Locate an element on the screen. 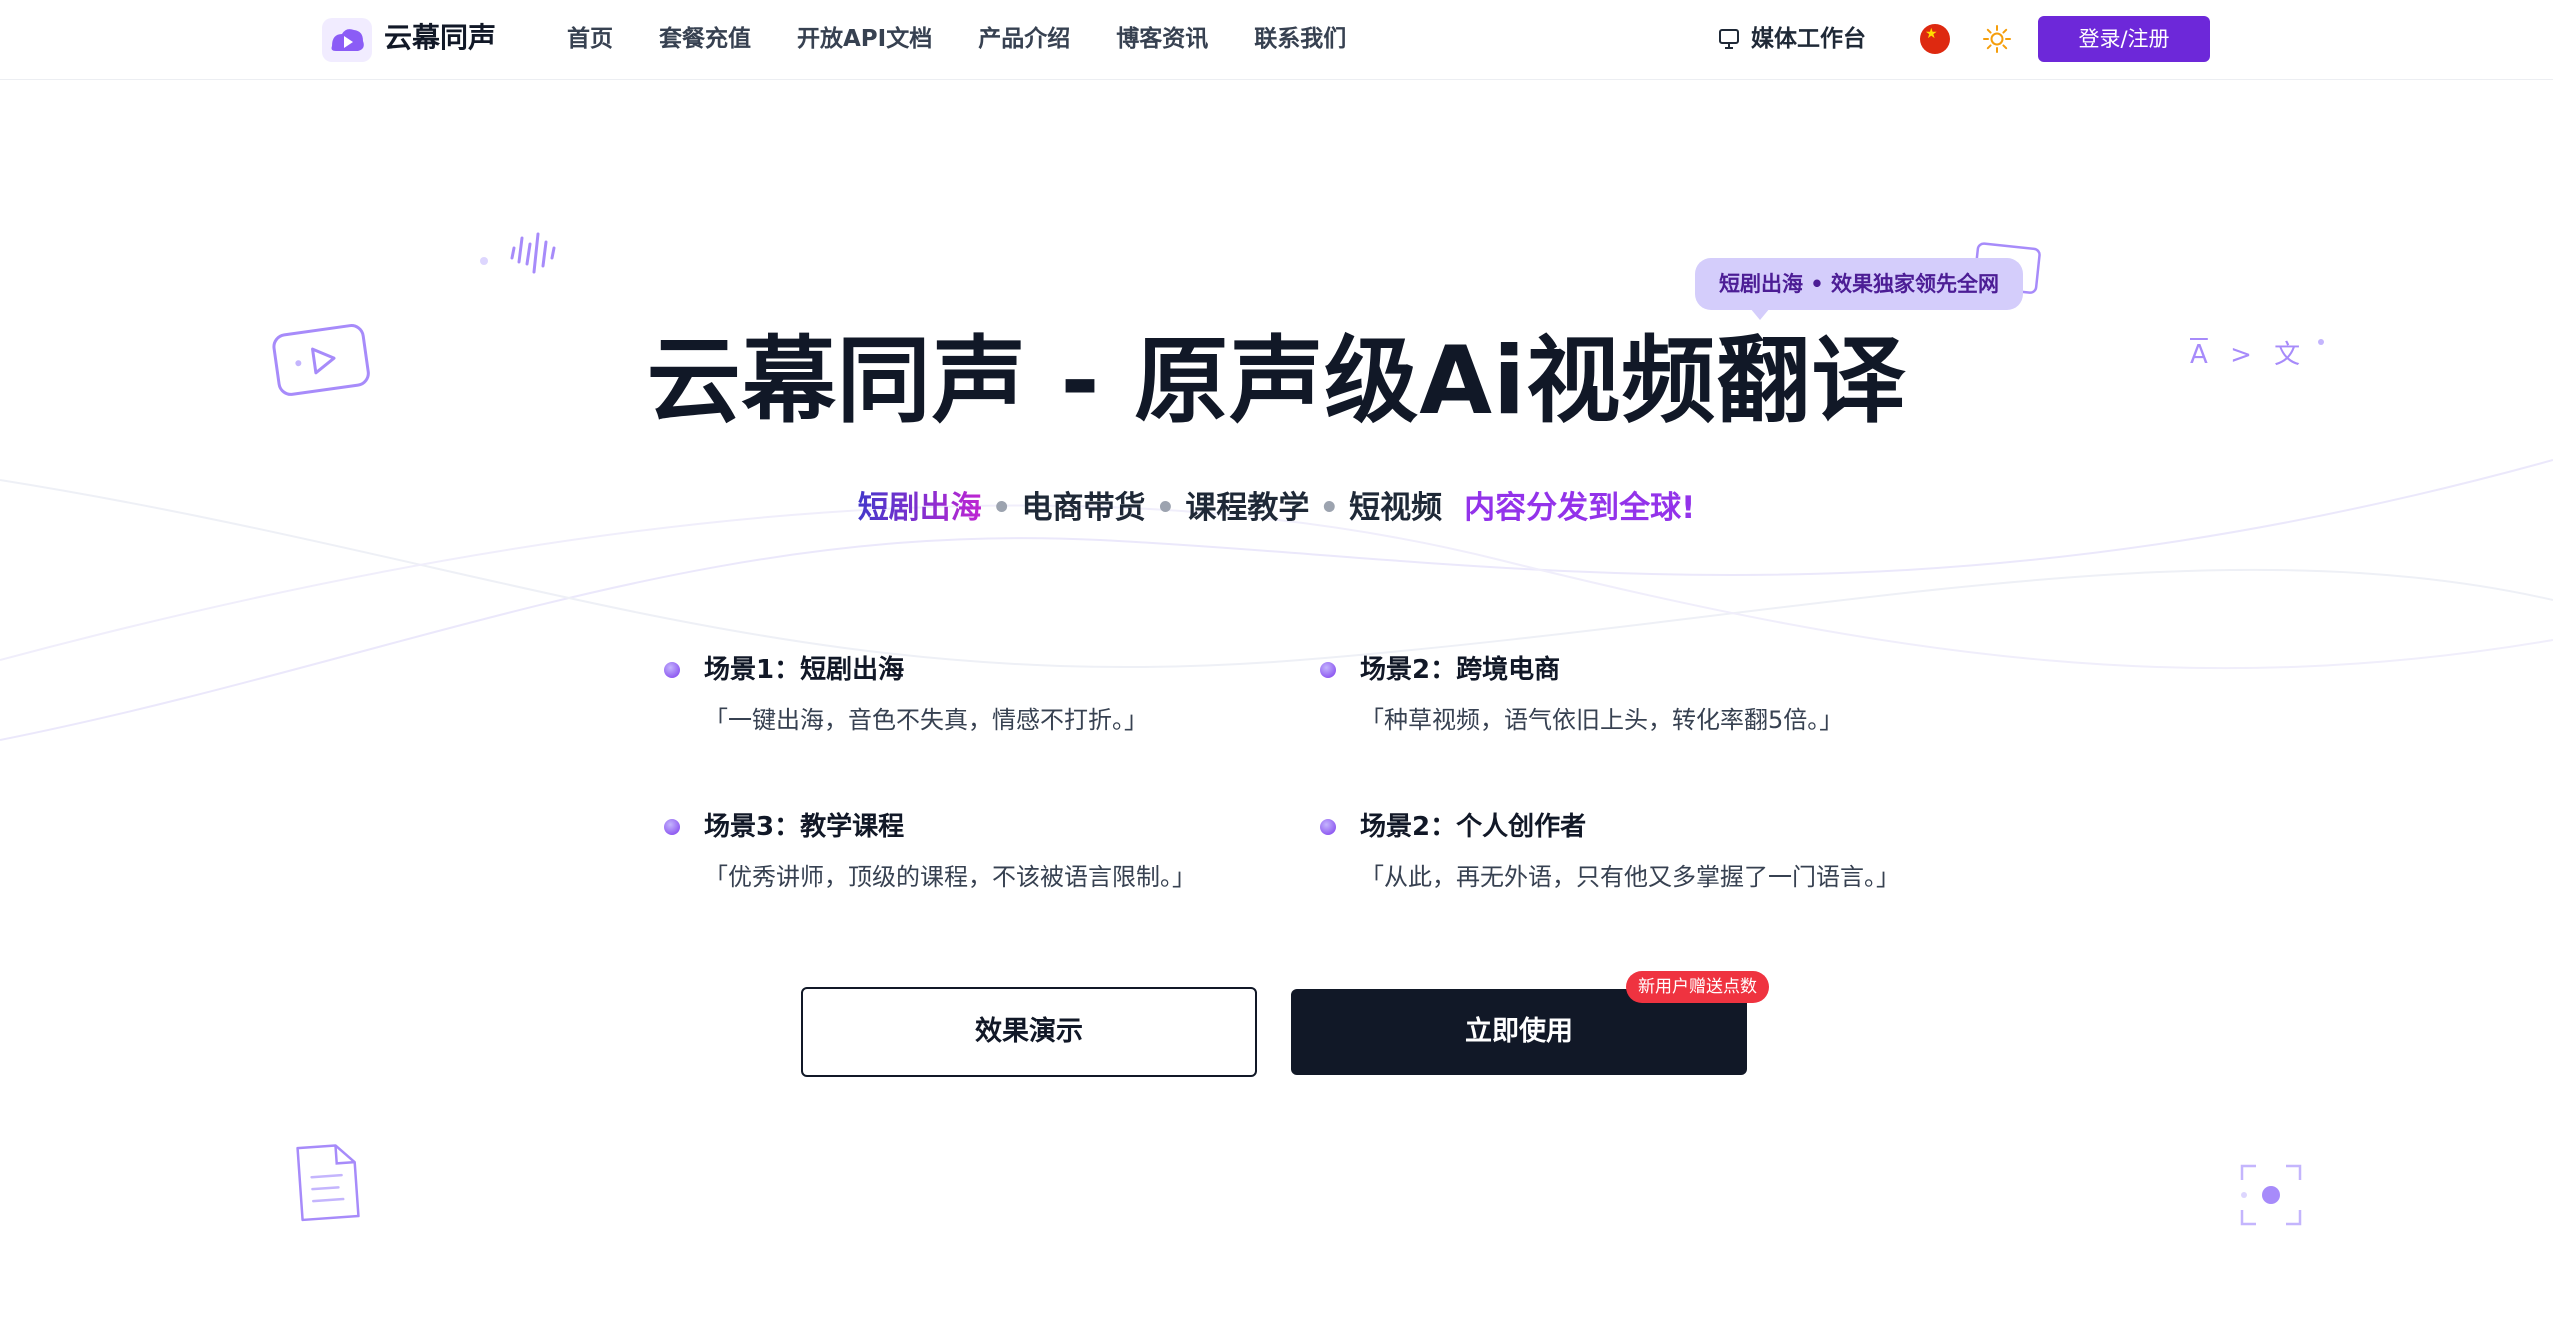  hero-subtitle: 短剧出海 • 电商带货 • 课程教学 • 短视频 内容分发到全球! is located at coordinates (1276, 508).